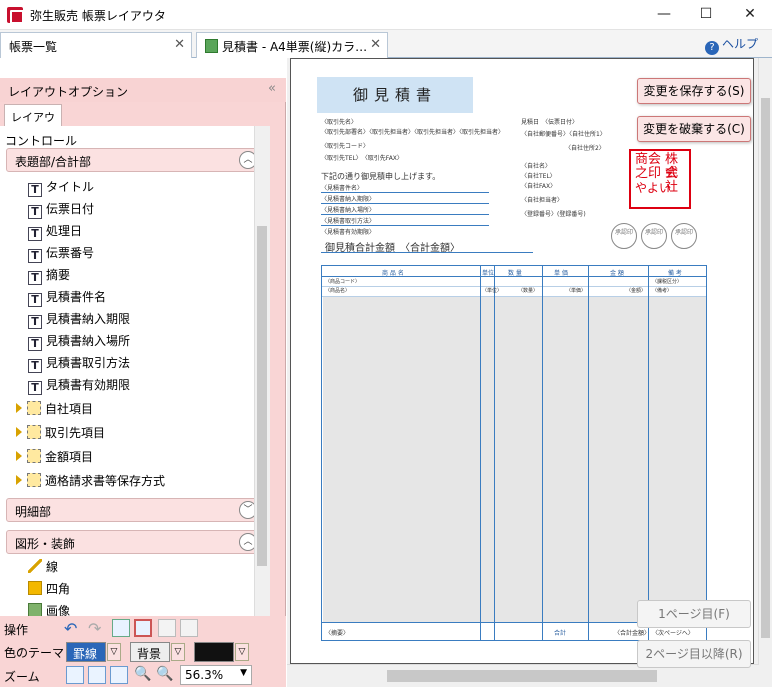 Image resolution: width=772 pixels, height=687 pixels. I want to click on tree-item-slip-number: T 伝票番号, so click(61, 255).